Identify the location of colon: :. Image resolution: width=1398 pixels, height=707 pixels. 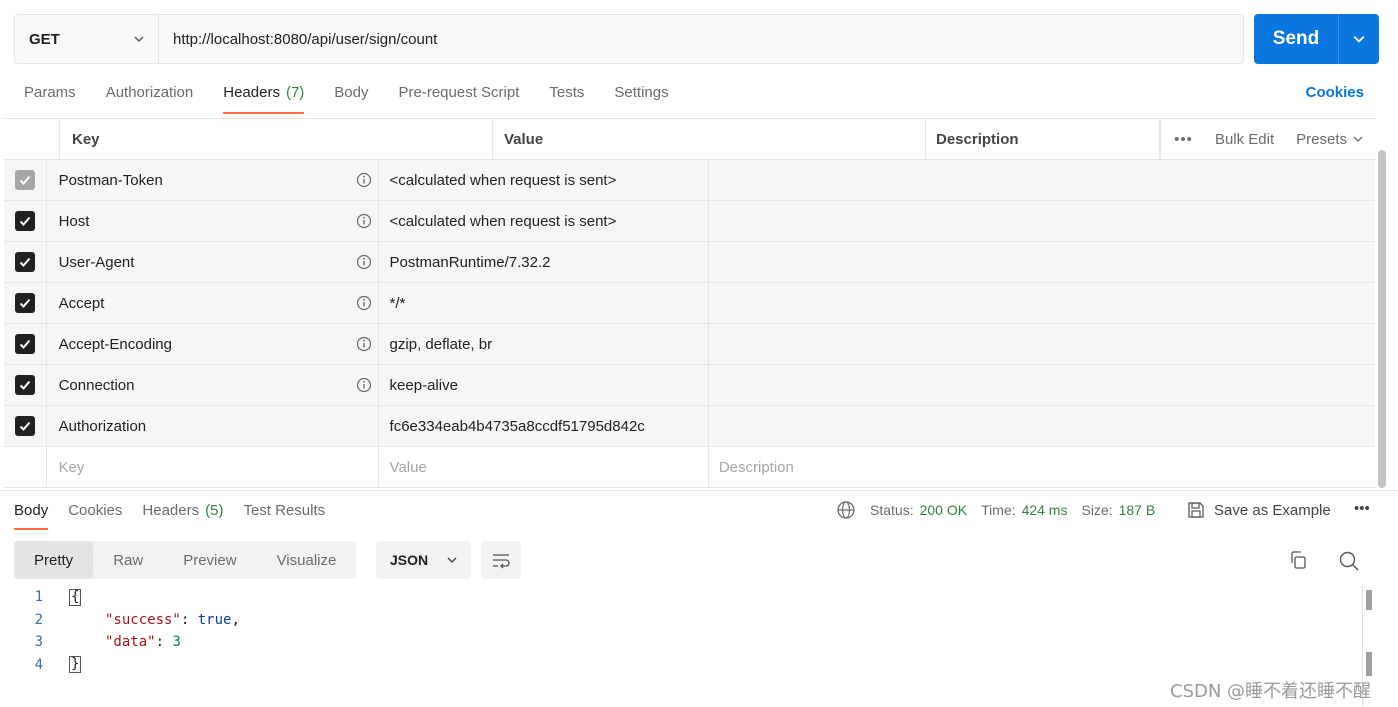
(164, 642).